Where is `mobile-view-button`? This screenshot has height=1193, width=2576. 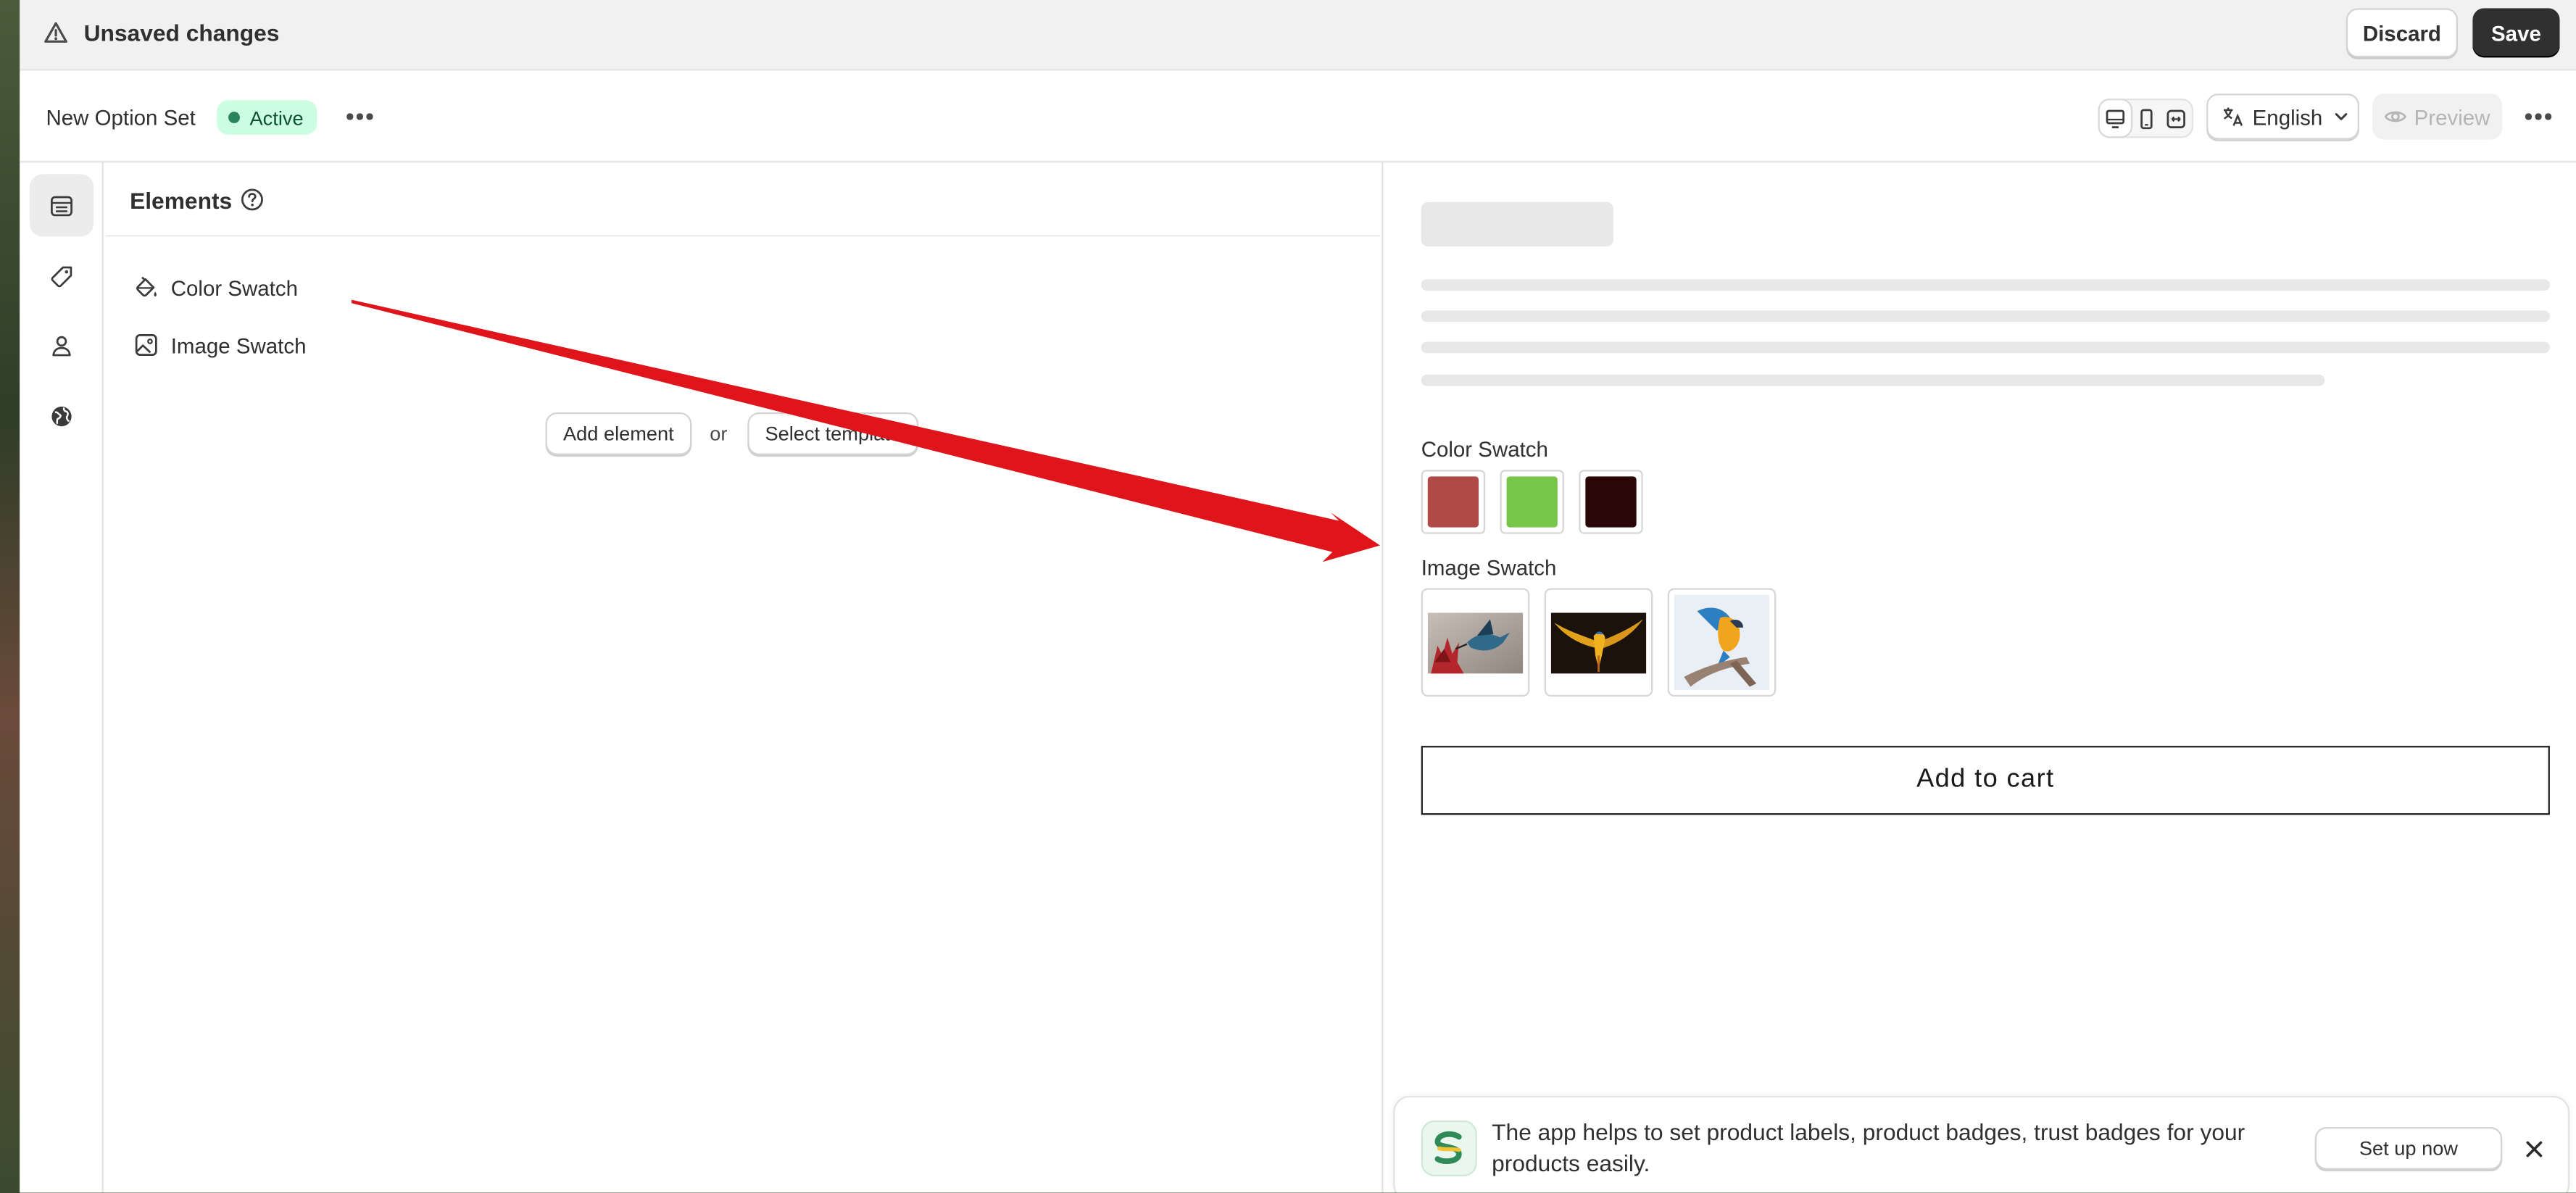
mobile-view-button is located at coordinates (2145, 118).